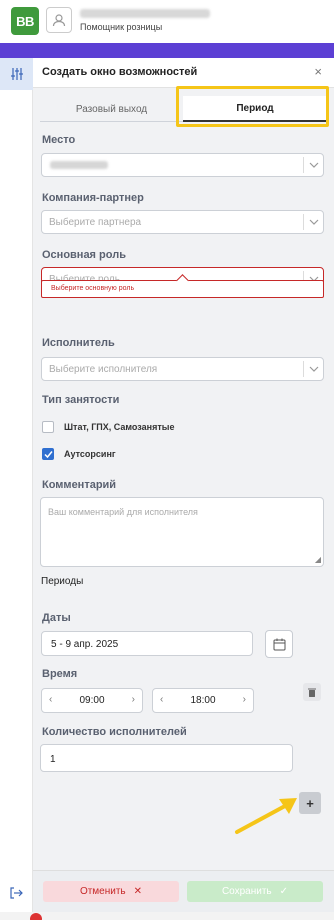  Describe the element at coordinates (48, 427) in the screenshot. I see `checkbox` at that location.